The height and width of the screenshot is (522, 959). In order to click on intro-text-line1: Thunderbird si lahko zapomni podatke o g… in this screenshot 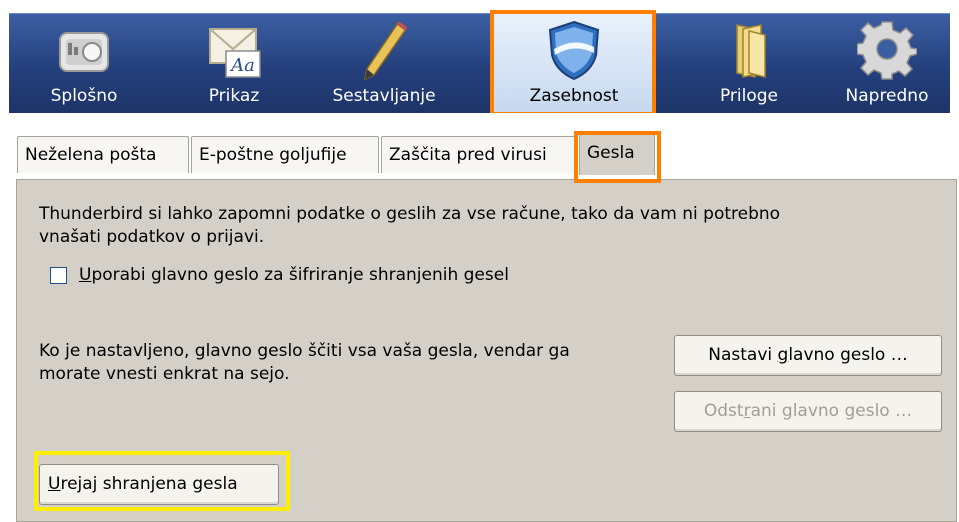, I will do `click(410, 214)`.